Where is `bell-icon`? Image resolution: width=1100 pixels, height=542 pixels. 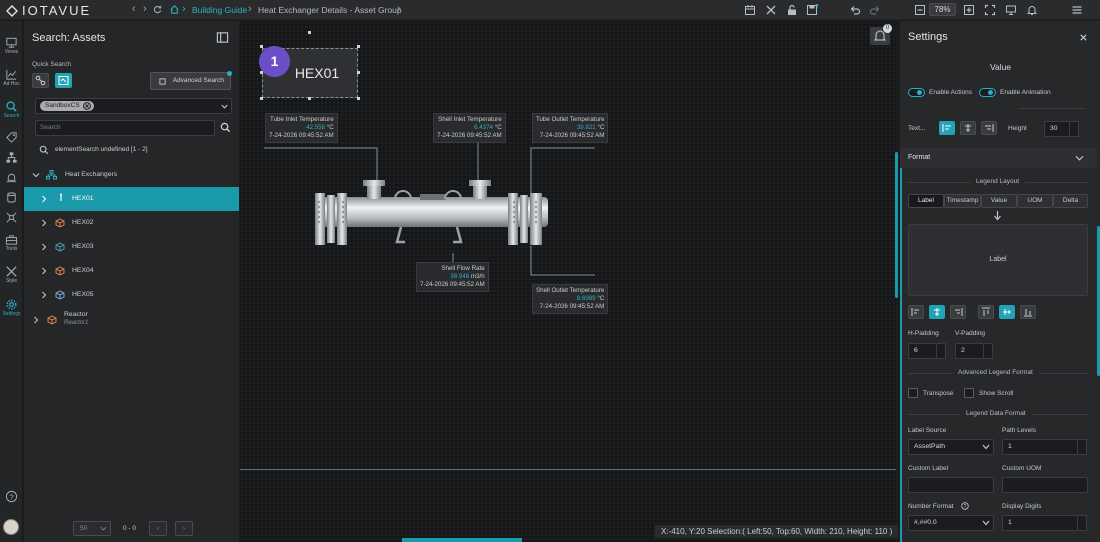 bell-icon is located at coordinates (1032, 10).